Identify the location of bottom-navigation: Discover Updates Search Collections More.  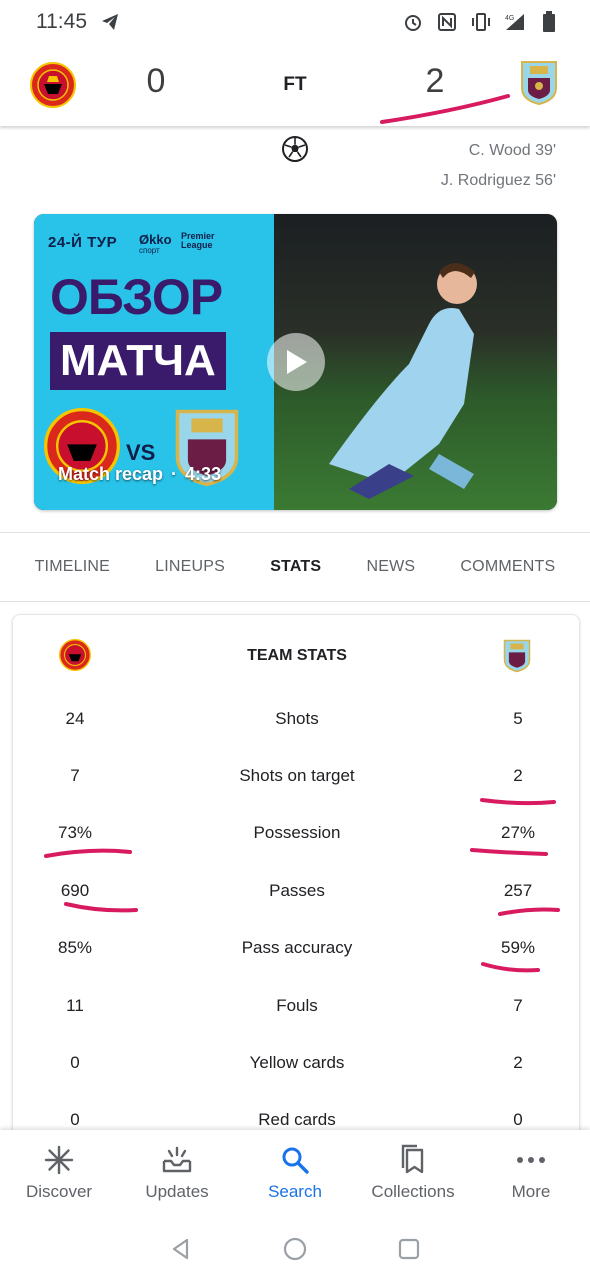
(295, 1174).